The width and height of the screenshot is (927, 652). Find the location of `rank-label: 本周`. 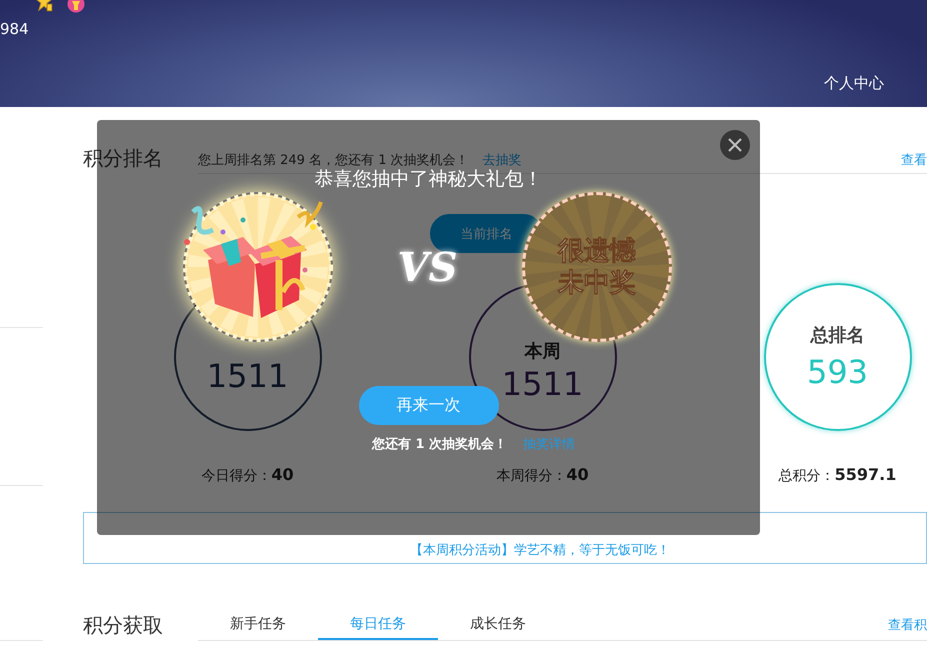

rank-label: 本周 is located at coordinates (542, 351).